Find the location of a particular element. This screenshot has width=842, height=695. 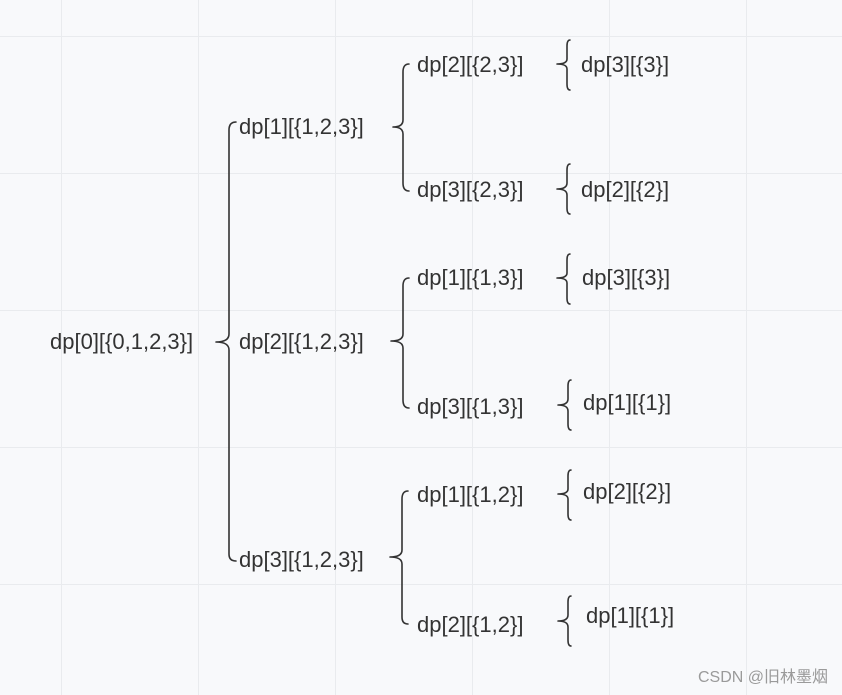

brace-l1-b is located at coordinates (400, 343).